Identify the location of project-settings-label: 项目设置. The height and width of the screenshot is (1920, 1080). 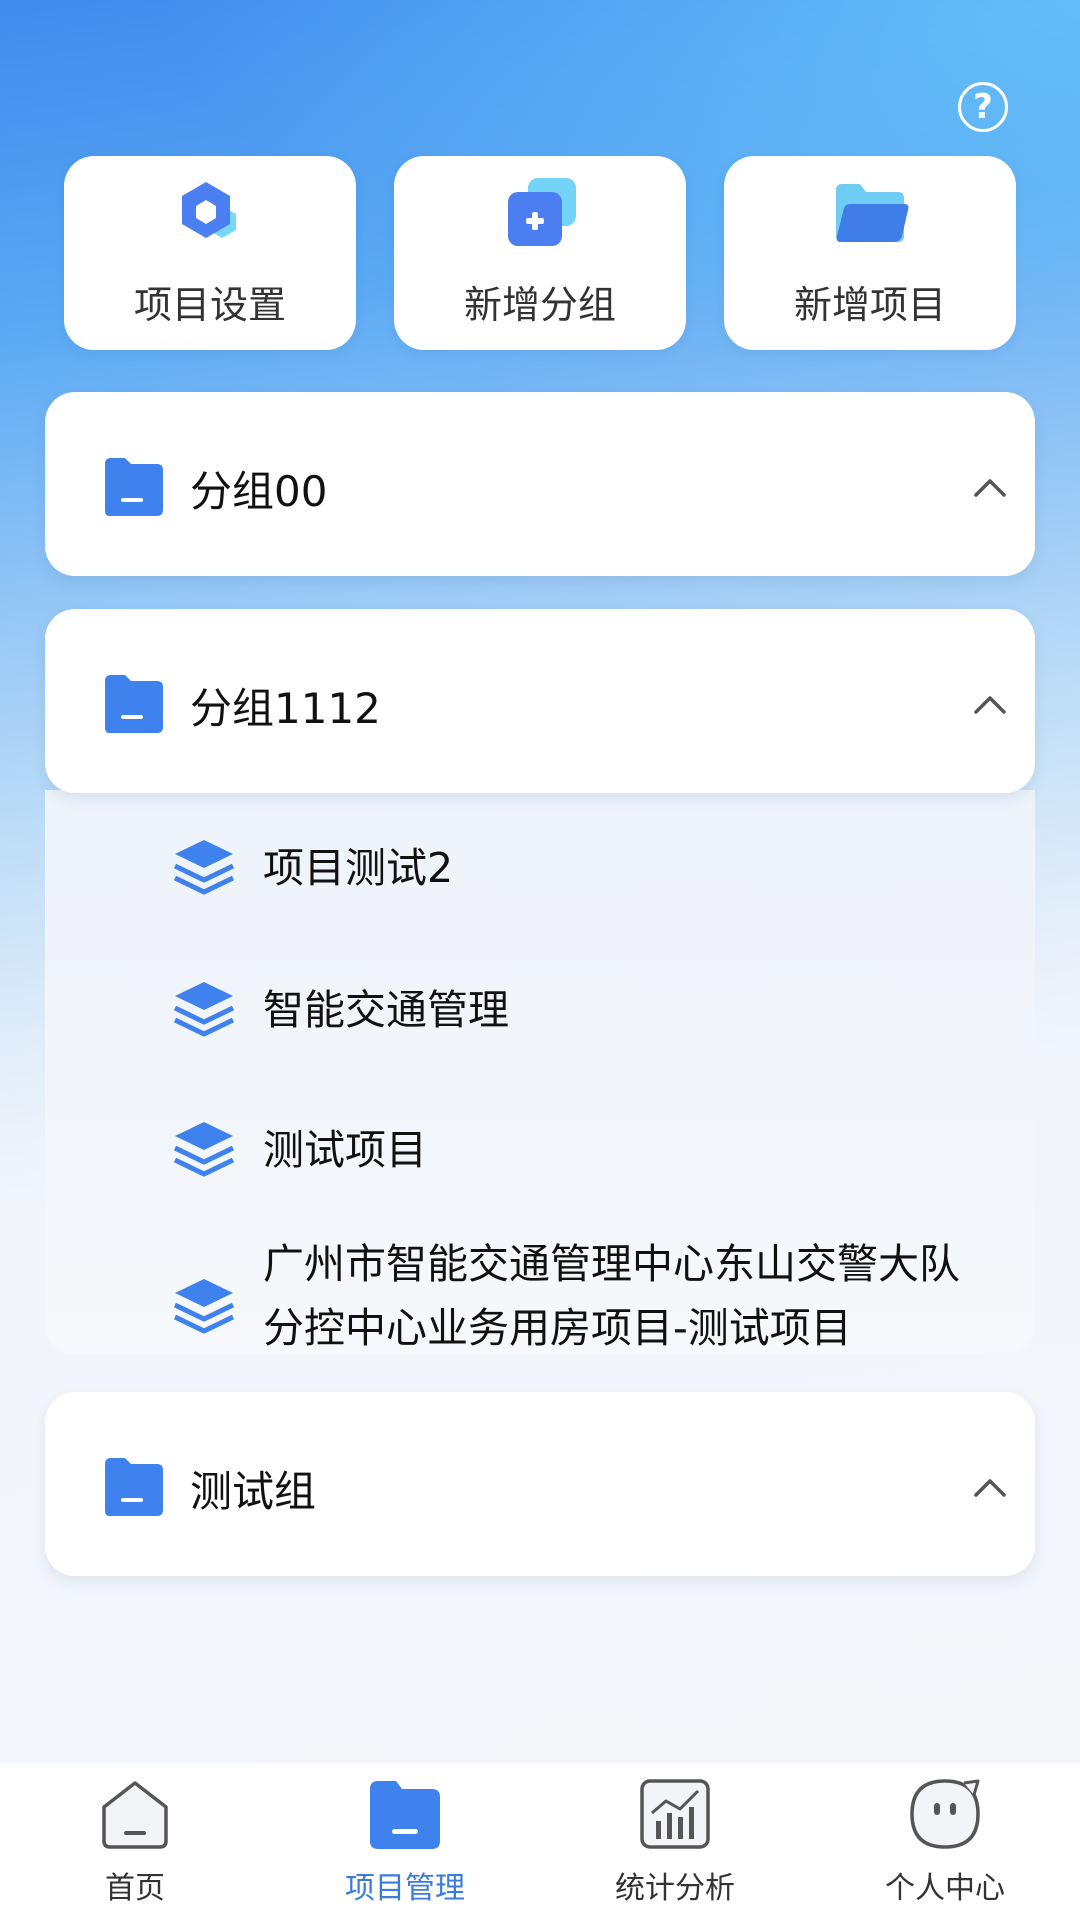
(209, 305).